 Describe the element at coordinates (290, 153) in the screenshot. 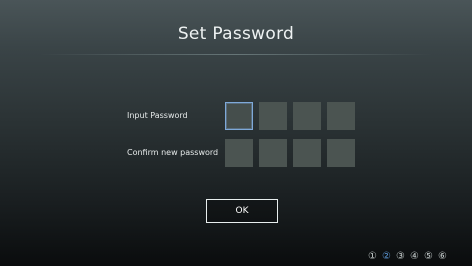

I see `confirm-password-fields` at that location.